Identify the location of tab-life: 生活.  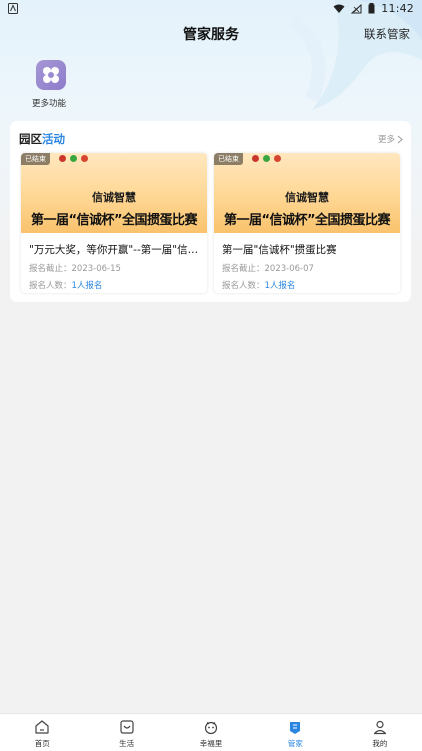
(126, 732).